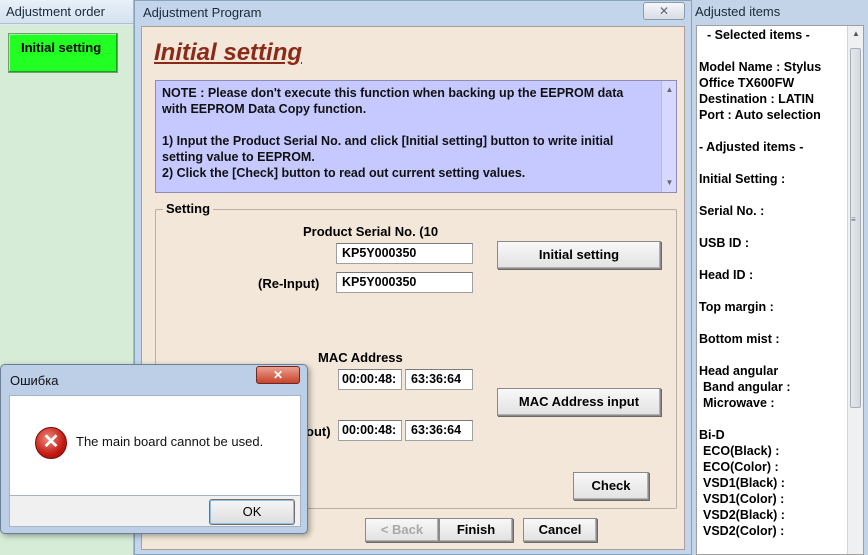  What do you see at coordinates (289, 283) in the screenshot?
I see `reinput-label: (Re-Input)` at bounding box center [289, 283].